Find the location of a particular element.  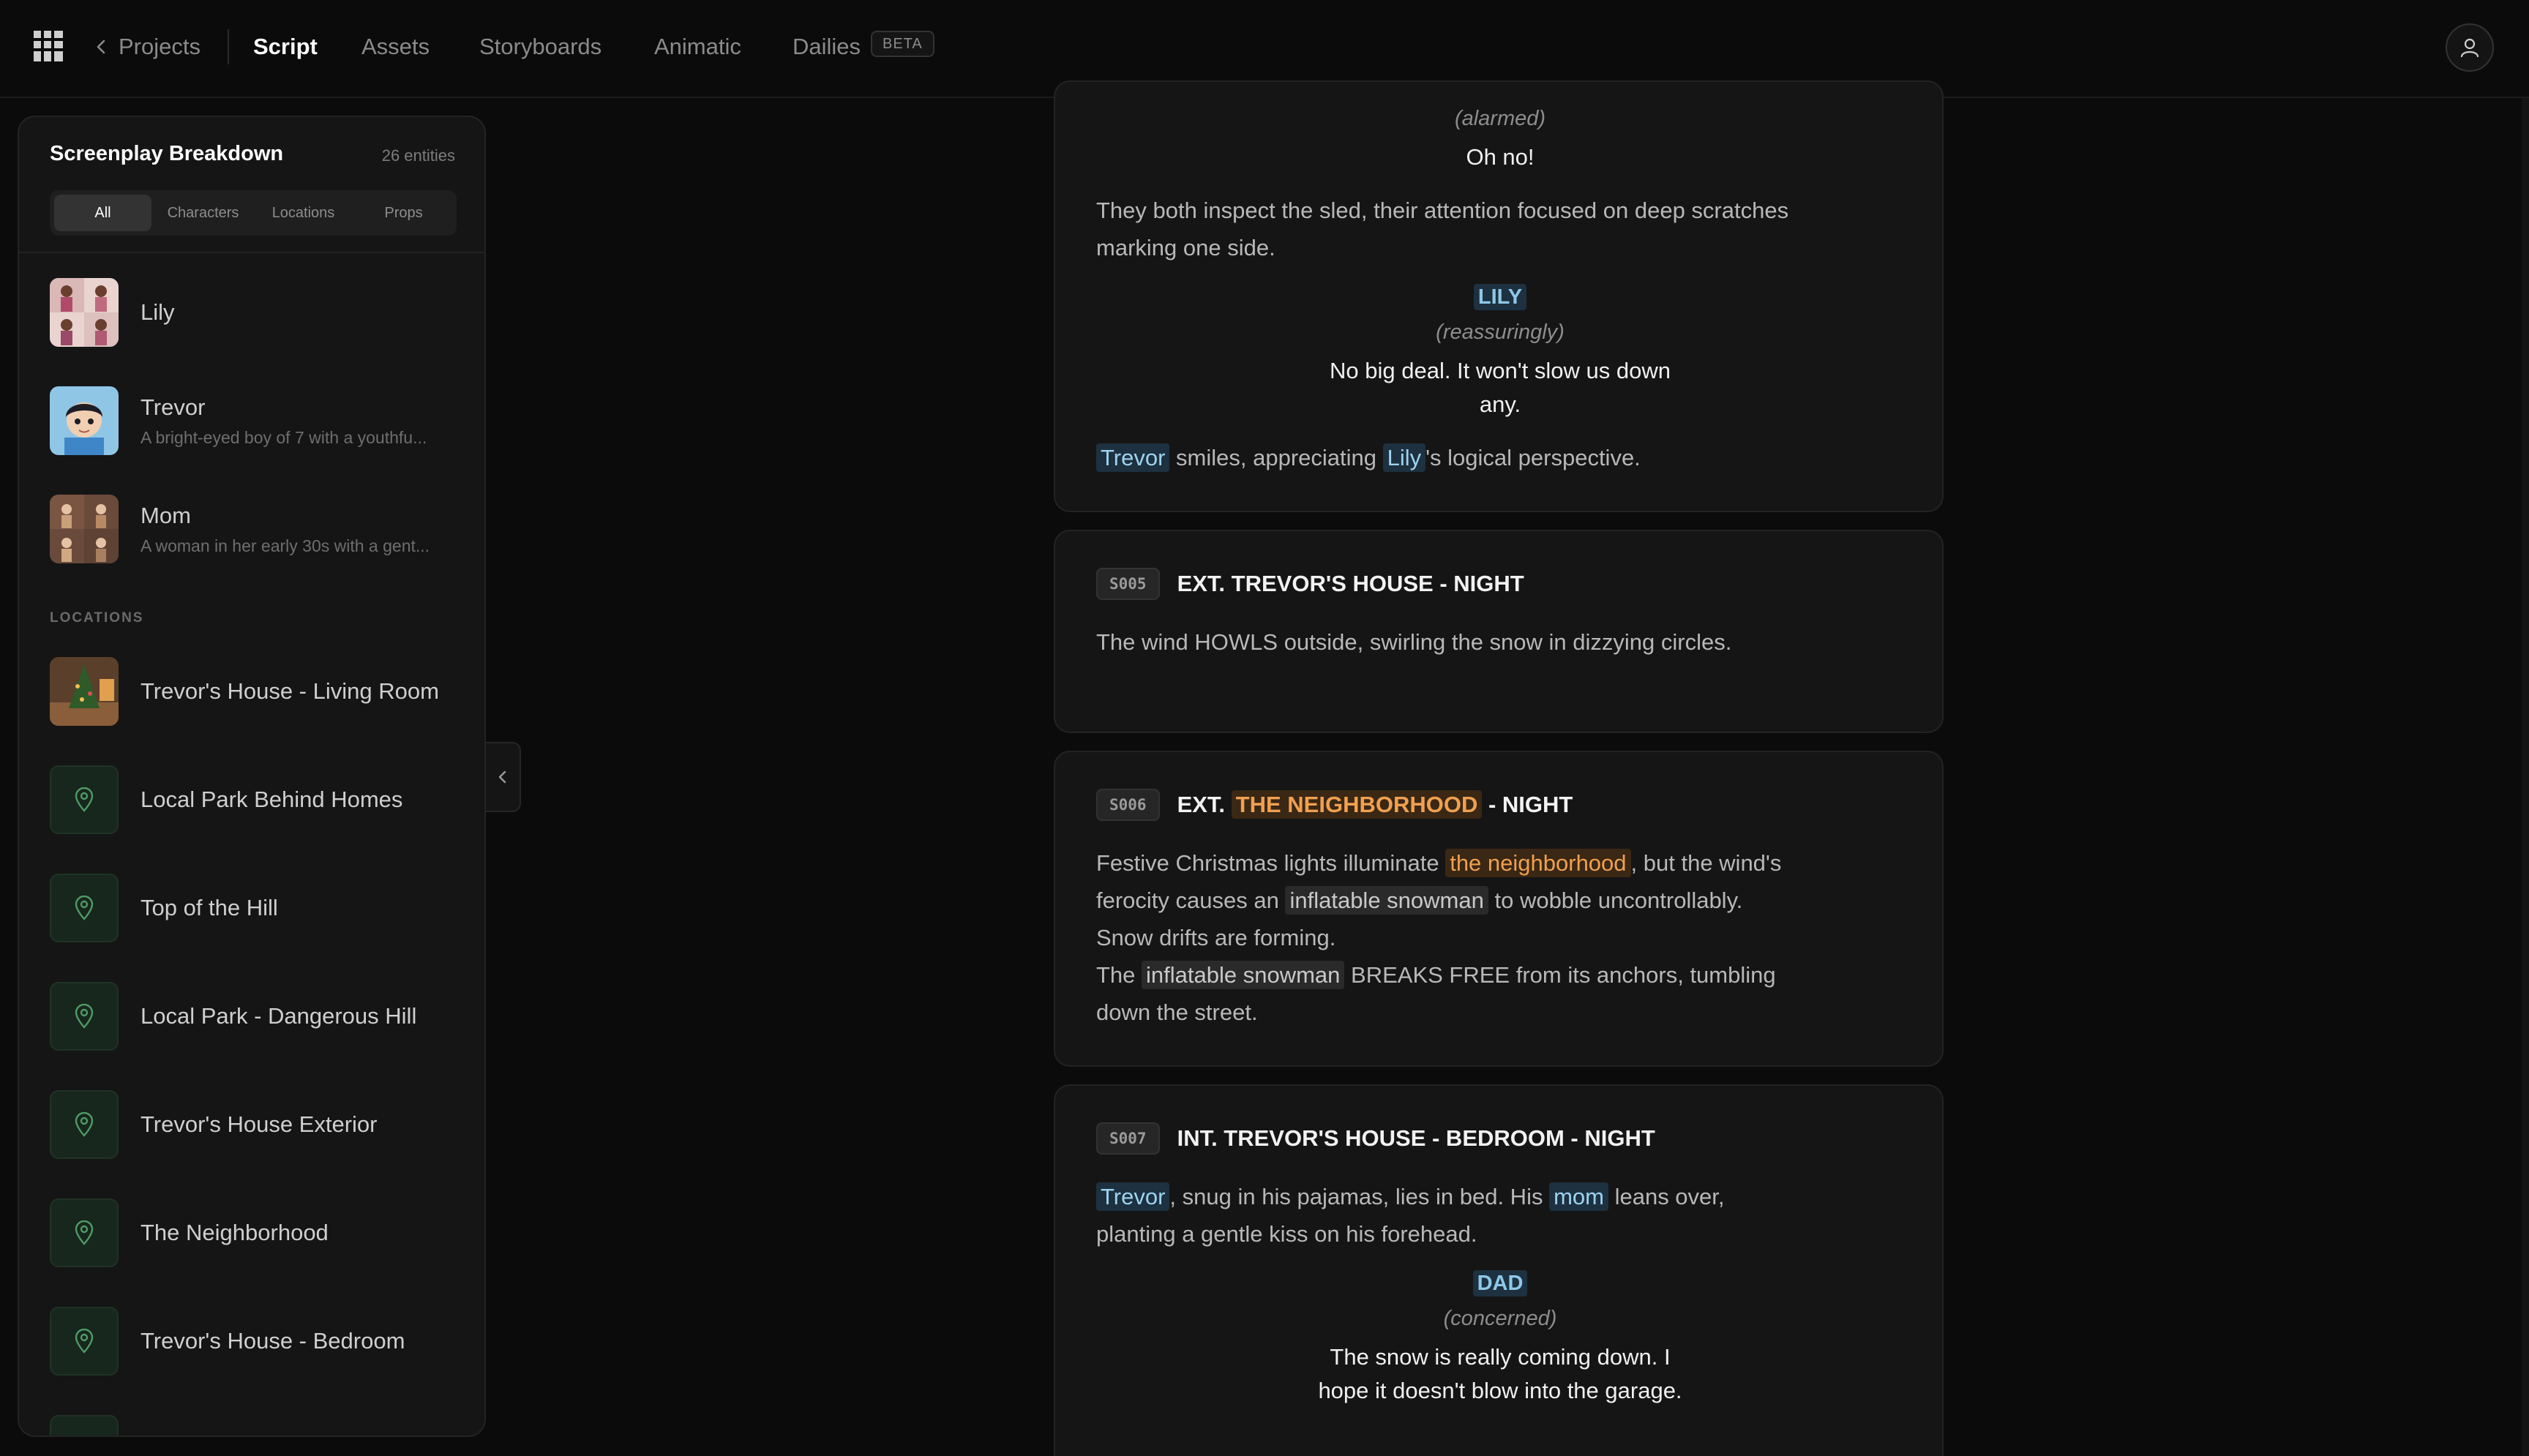

dialogue: No big deal. It won't slow us down any. is located at coordinates (1501, 387).